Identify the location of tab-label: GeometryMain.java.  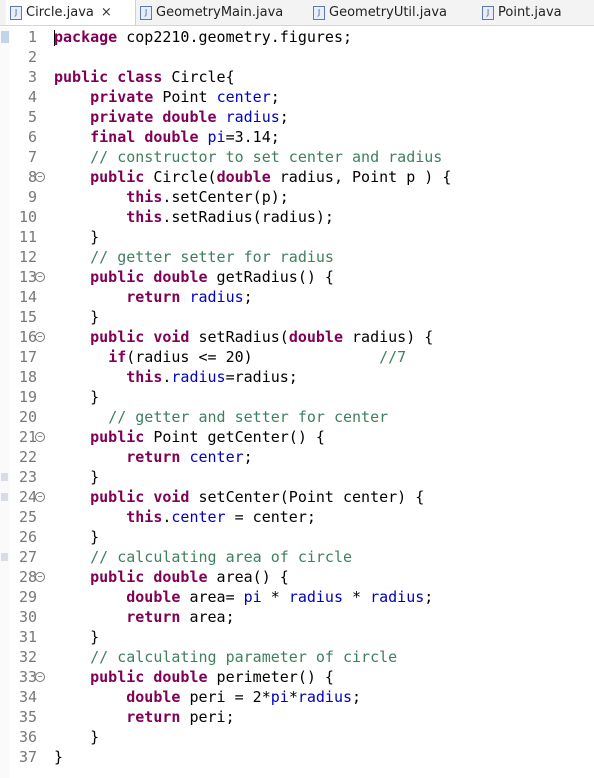
(220, 12).